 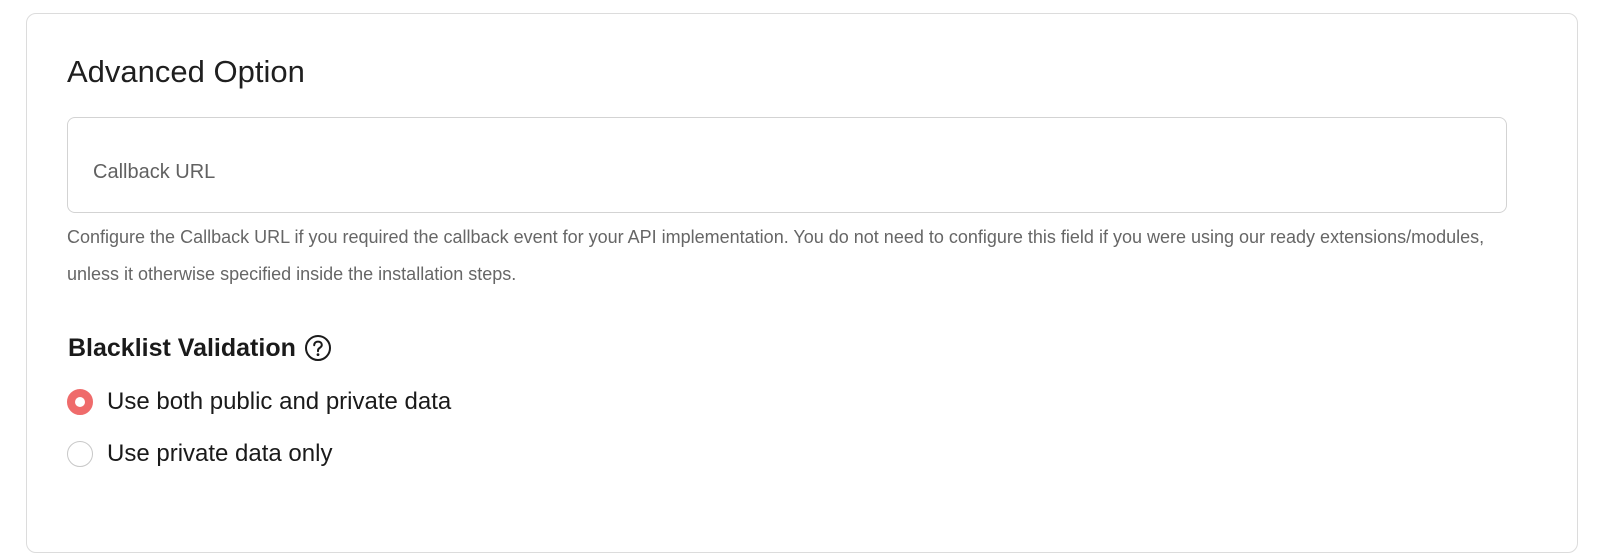 I want to click on section-title: Advanced Option, so click(x=186, y=71).